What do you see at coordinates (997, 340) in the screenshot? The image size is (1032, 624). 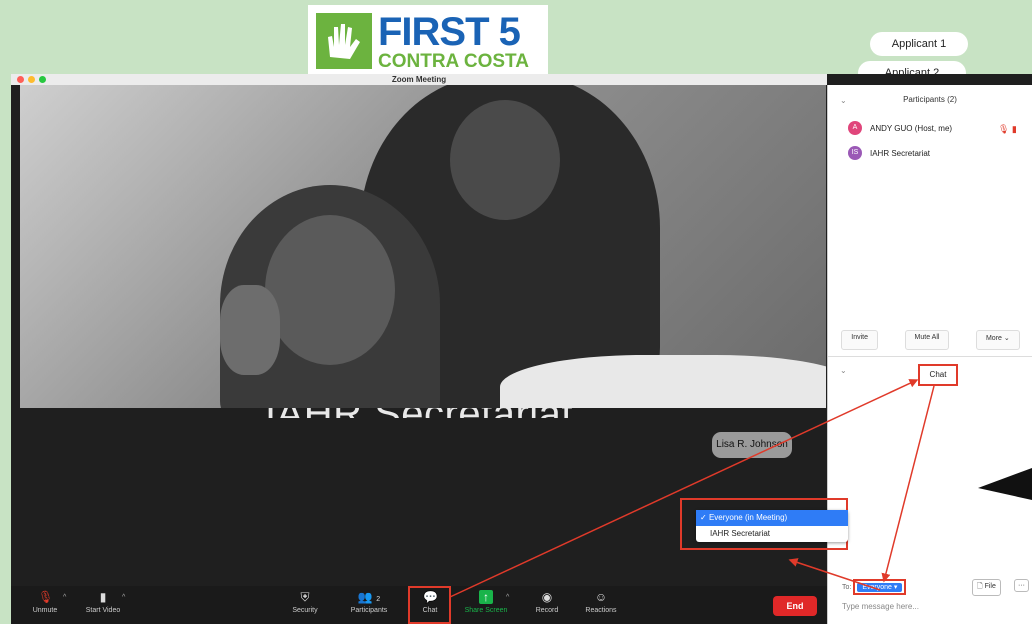 I see `more-button: More ⌄` at bounding box center [997, 340].